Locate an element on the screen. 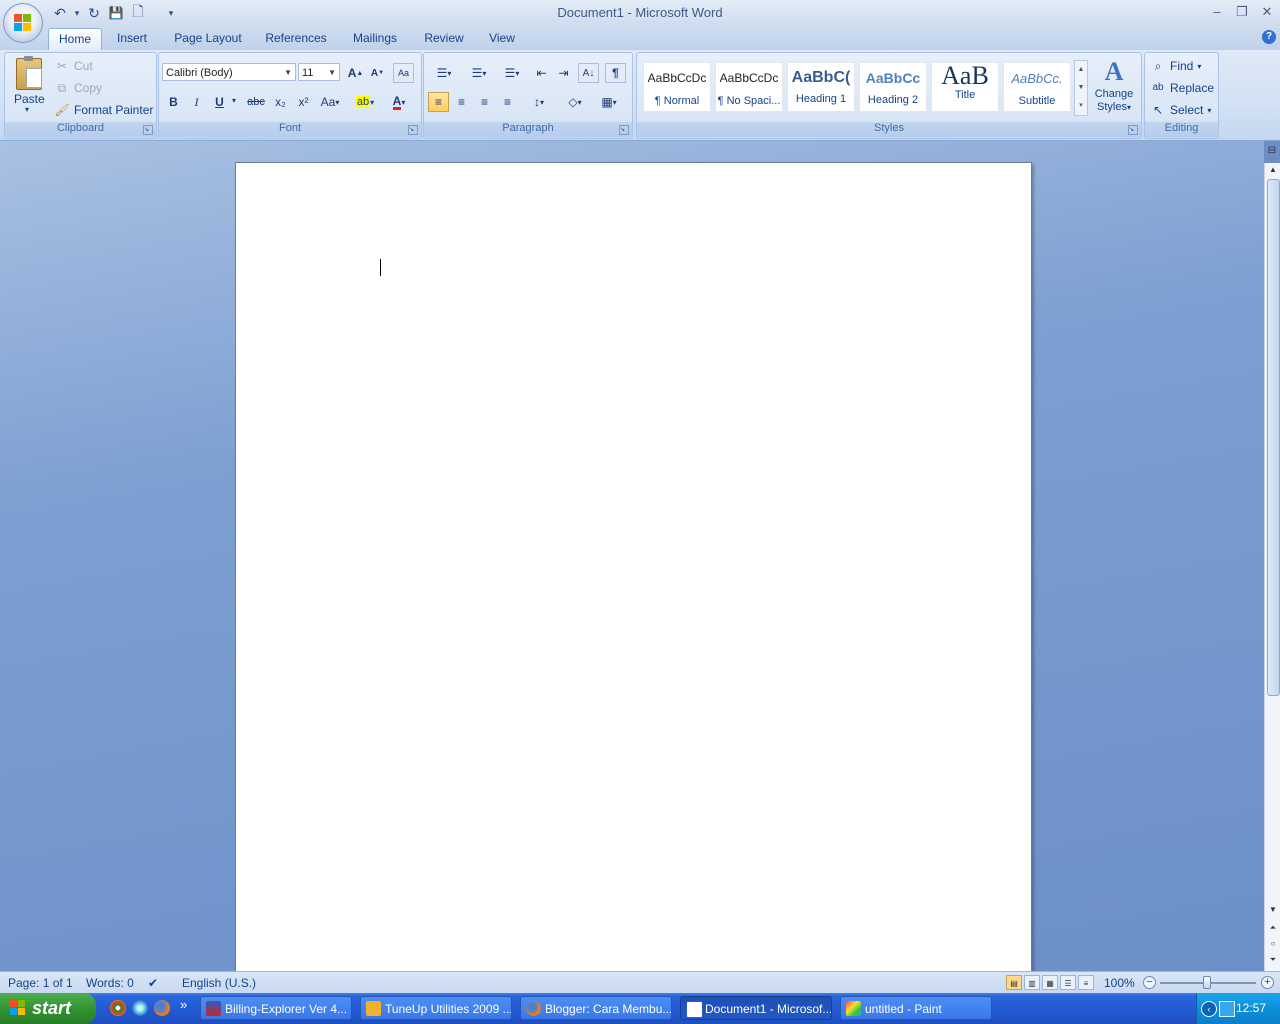 This screenshot has height=1024, width=1280. undo-dropdown-icon: ▾ is located at coordinates (77, 13).